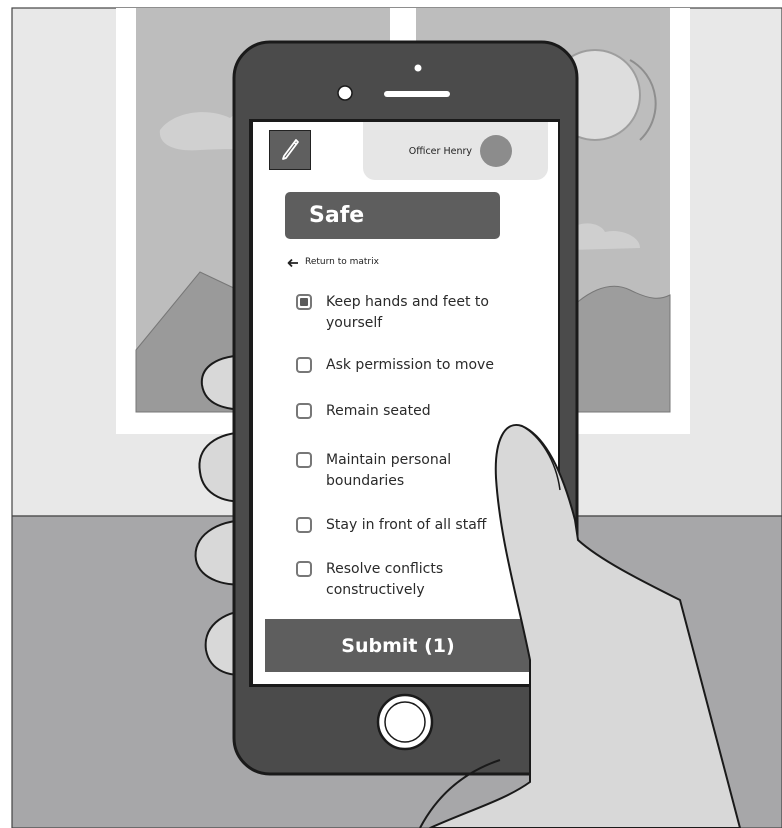 This screenshot has height=828, width=782. Describe the element at coordinates (304, 302) in the screenshot. I see `checkbox-checked` at that location.